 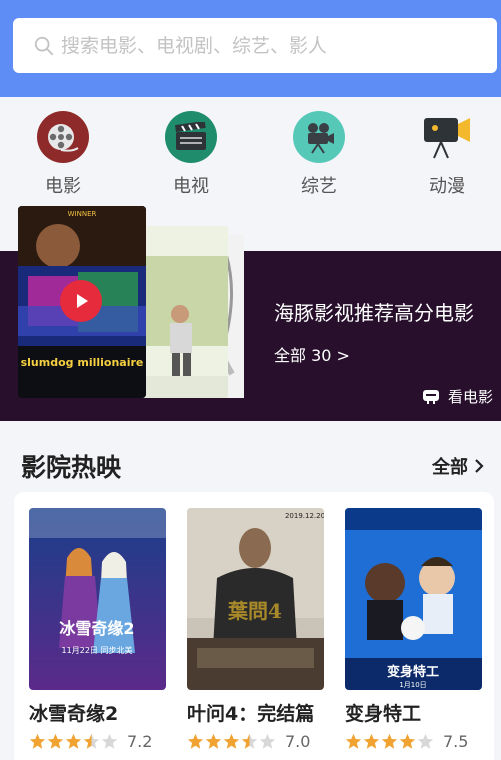 I want to click on poster-title: 冰雪奇缘2, so click(x=96, y=628).